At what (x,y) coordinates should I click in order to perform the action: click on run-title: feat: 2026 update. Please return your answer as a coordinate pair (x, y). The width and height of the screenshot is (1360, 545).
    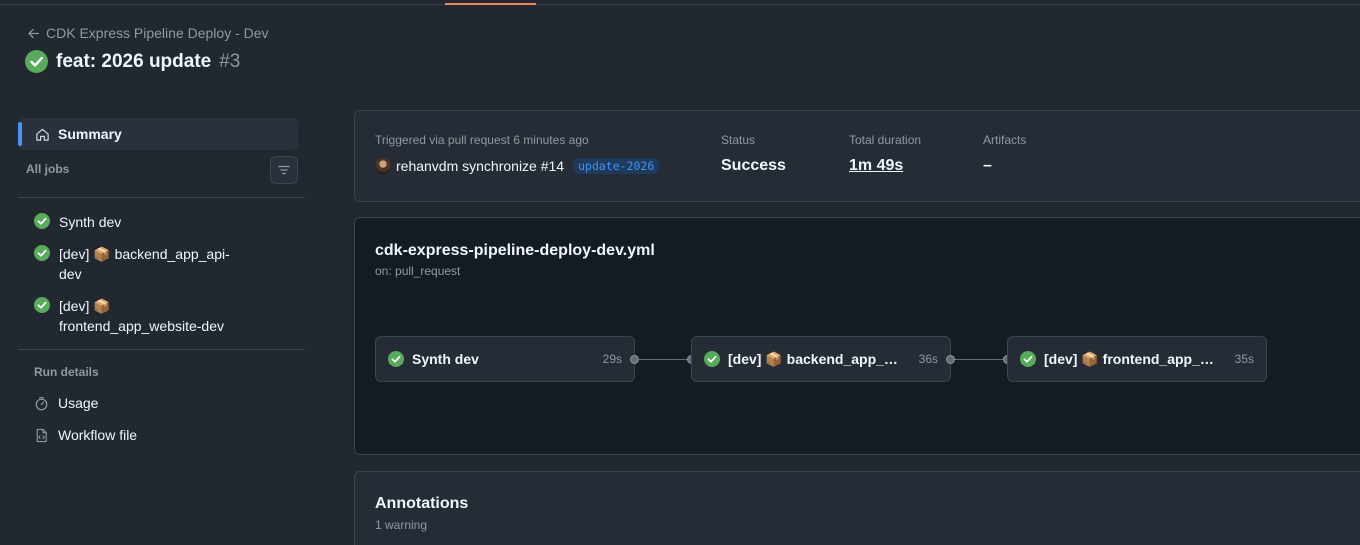
    Looking at the image, I should click on (134, 61).